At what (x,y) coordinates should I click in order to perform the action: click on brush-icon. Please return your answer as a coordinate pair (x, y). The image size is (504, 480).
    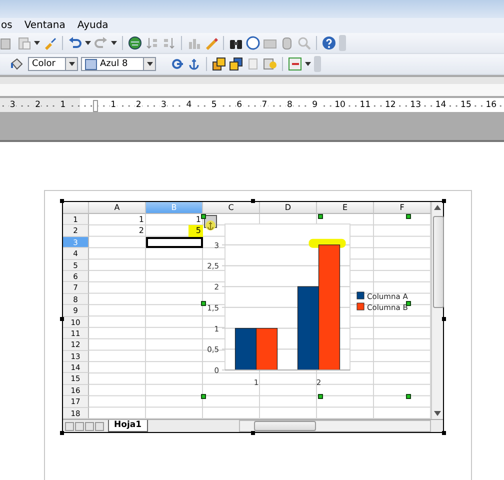
    Looking at the image, I should click on (50, 43).